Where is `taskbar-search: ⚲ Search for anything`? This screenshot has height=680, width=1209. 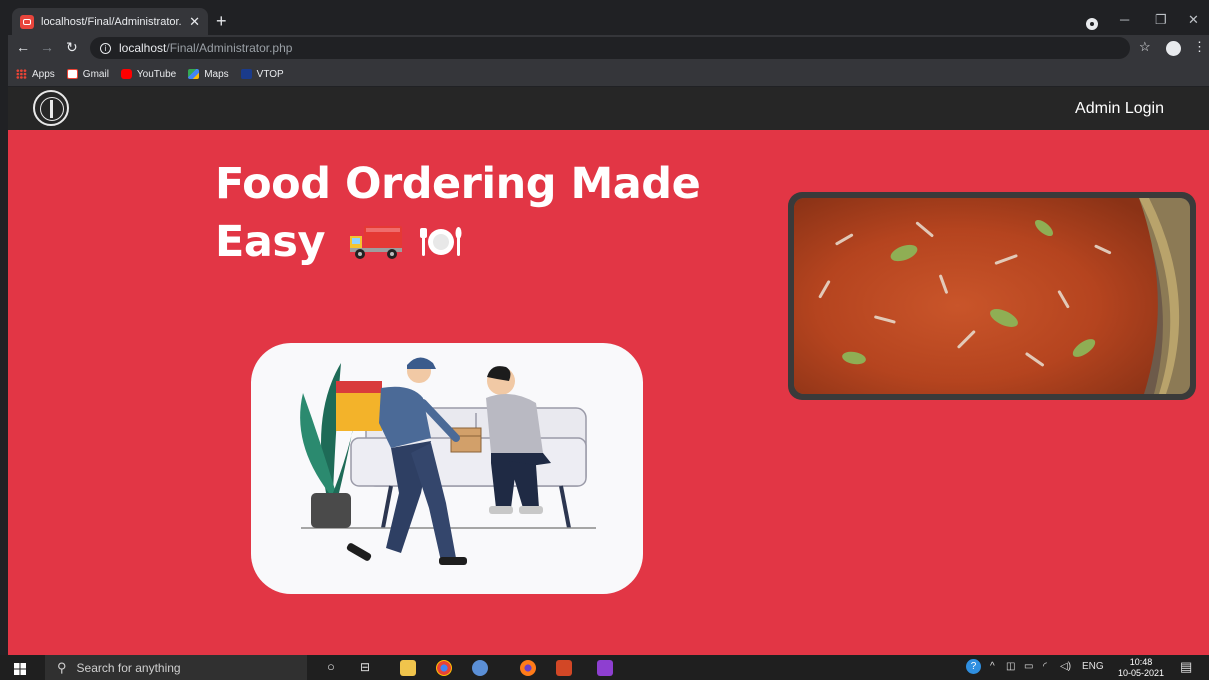
taskbar-search: ⚲ Search for anything is located at coordinates (176, 667).